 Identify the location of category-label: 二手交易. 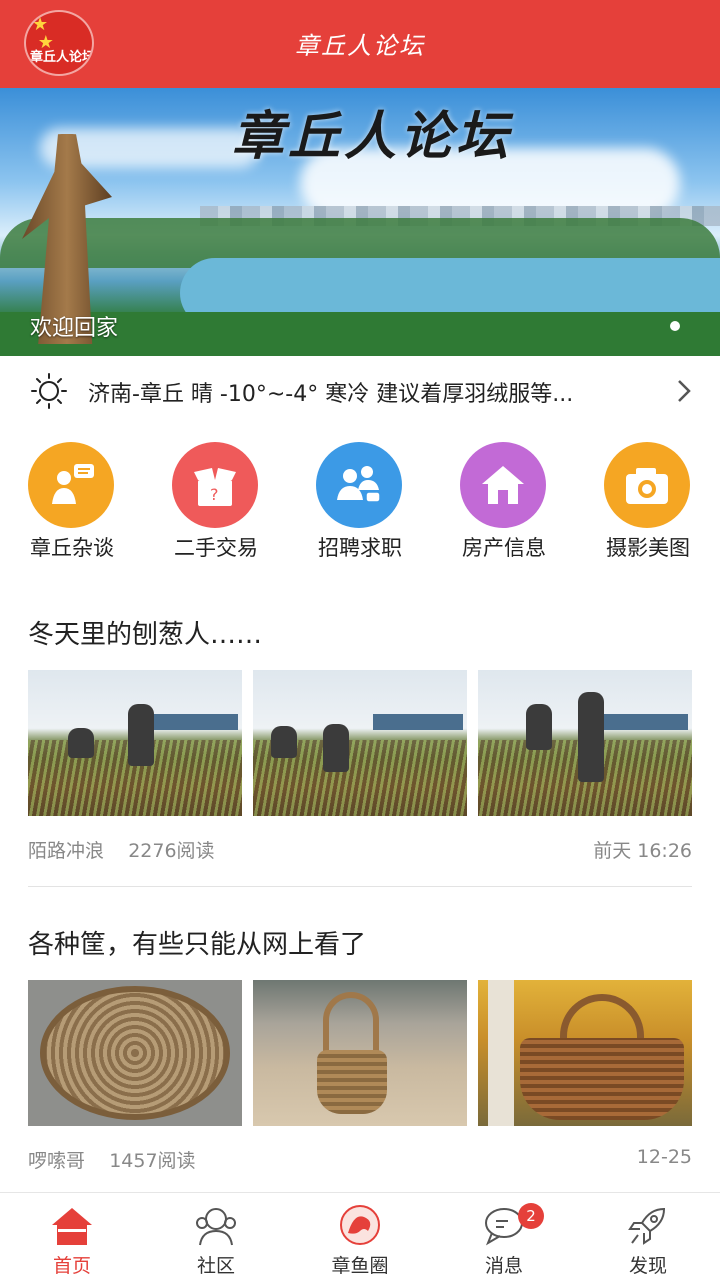
(216, 548).